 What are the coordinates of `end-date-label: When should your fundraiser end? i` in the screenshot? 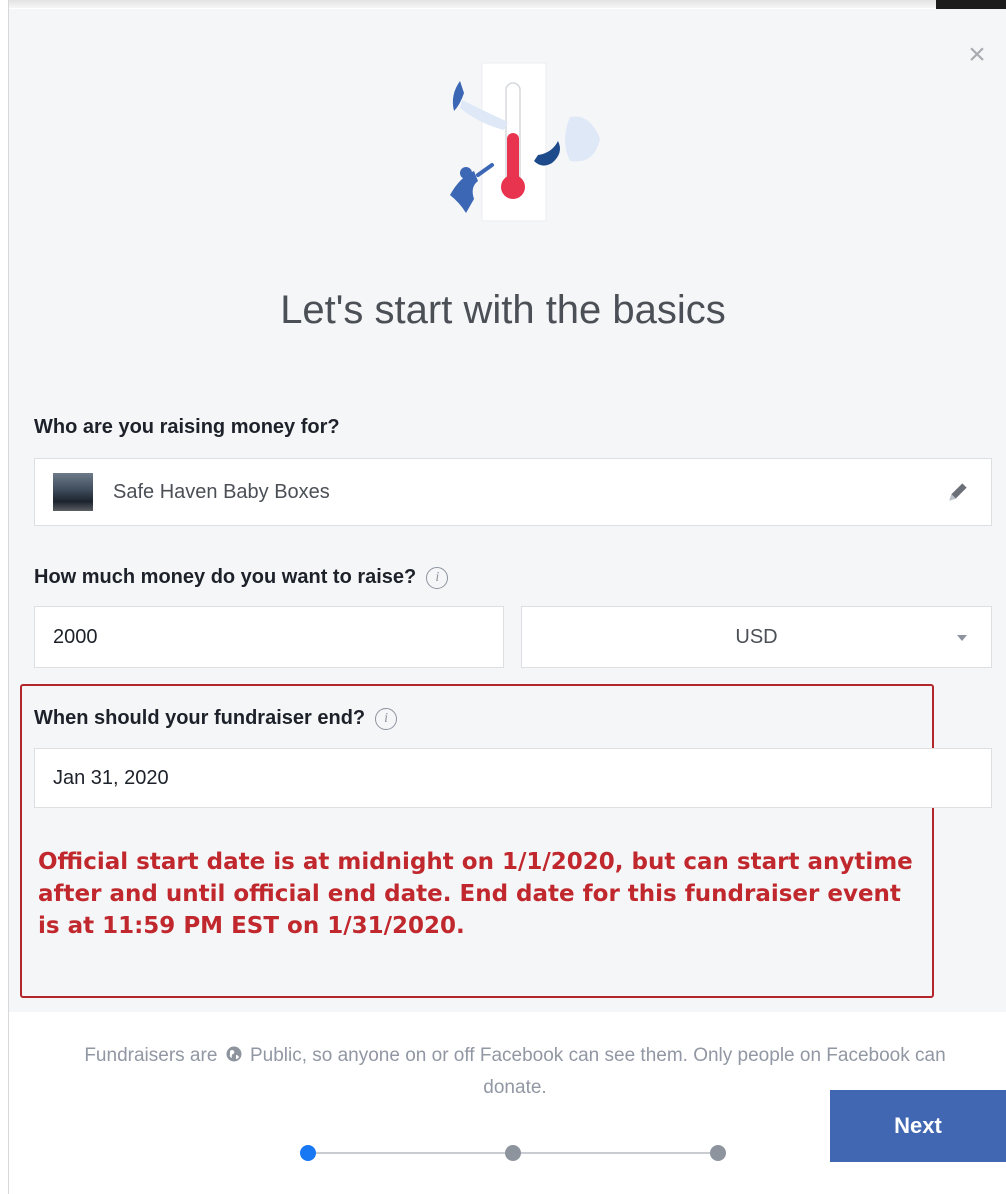 It's located at (216, 718).